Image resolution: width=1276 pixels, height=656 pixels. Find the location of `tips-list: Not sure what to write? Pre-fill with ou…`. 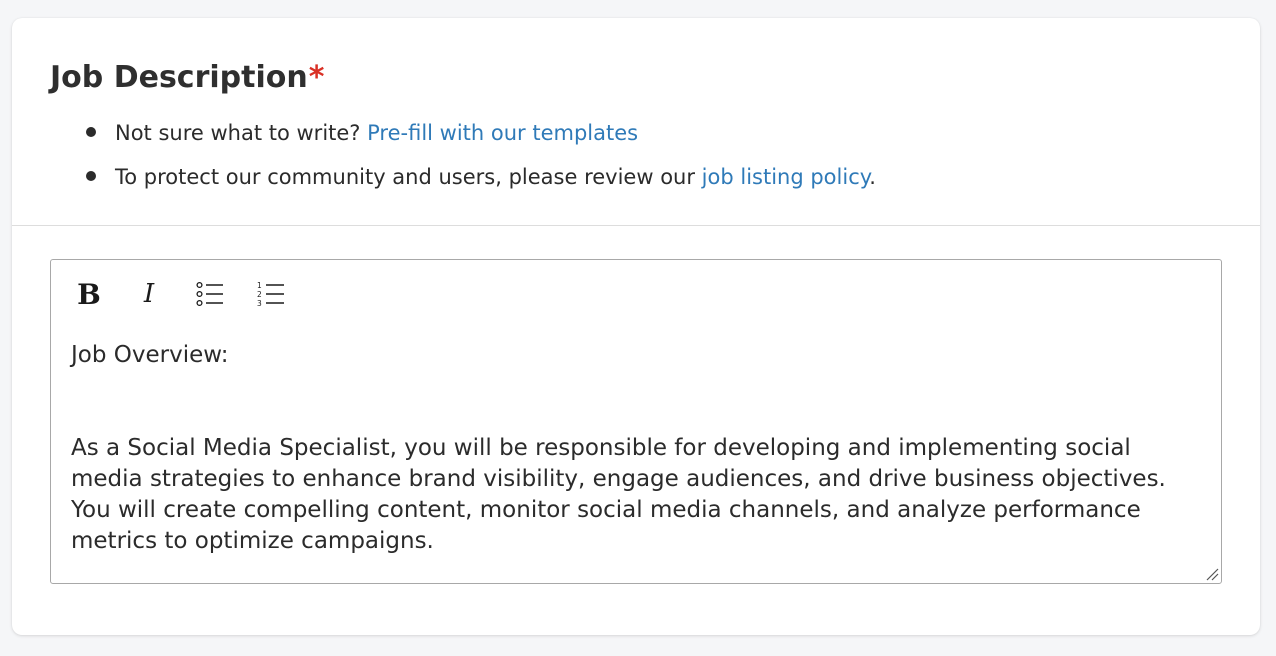

tips-list: Not sure what to write? Pre-fill with ou… is located at coordinates (481, 162).